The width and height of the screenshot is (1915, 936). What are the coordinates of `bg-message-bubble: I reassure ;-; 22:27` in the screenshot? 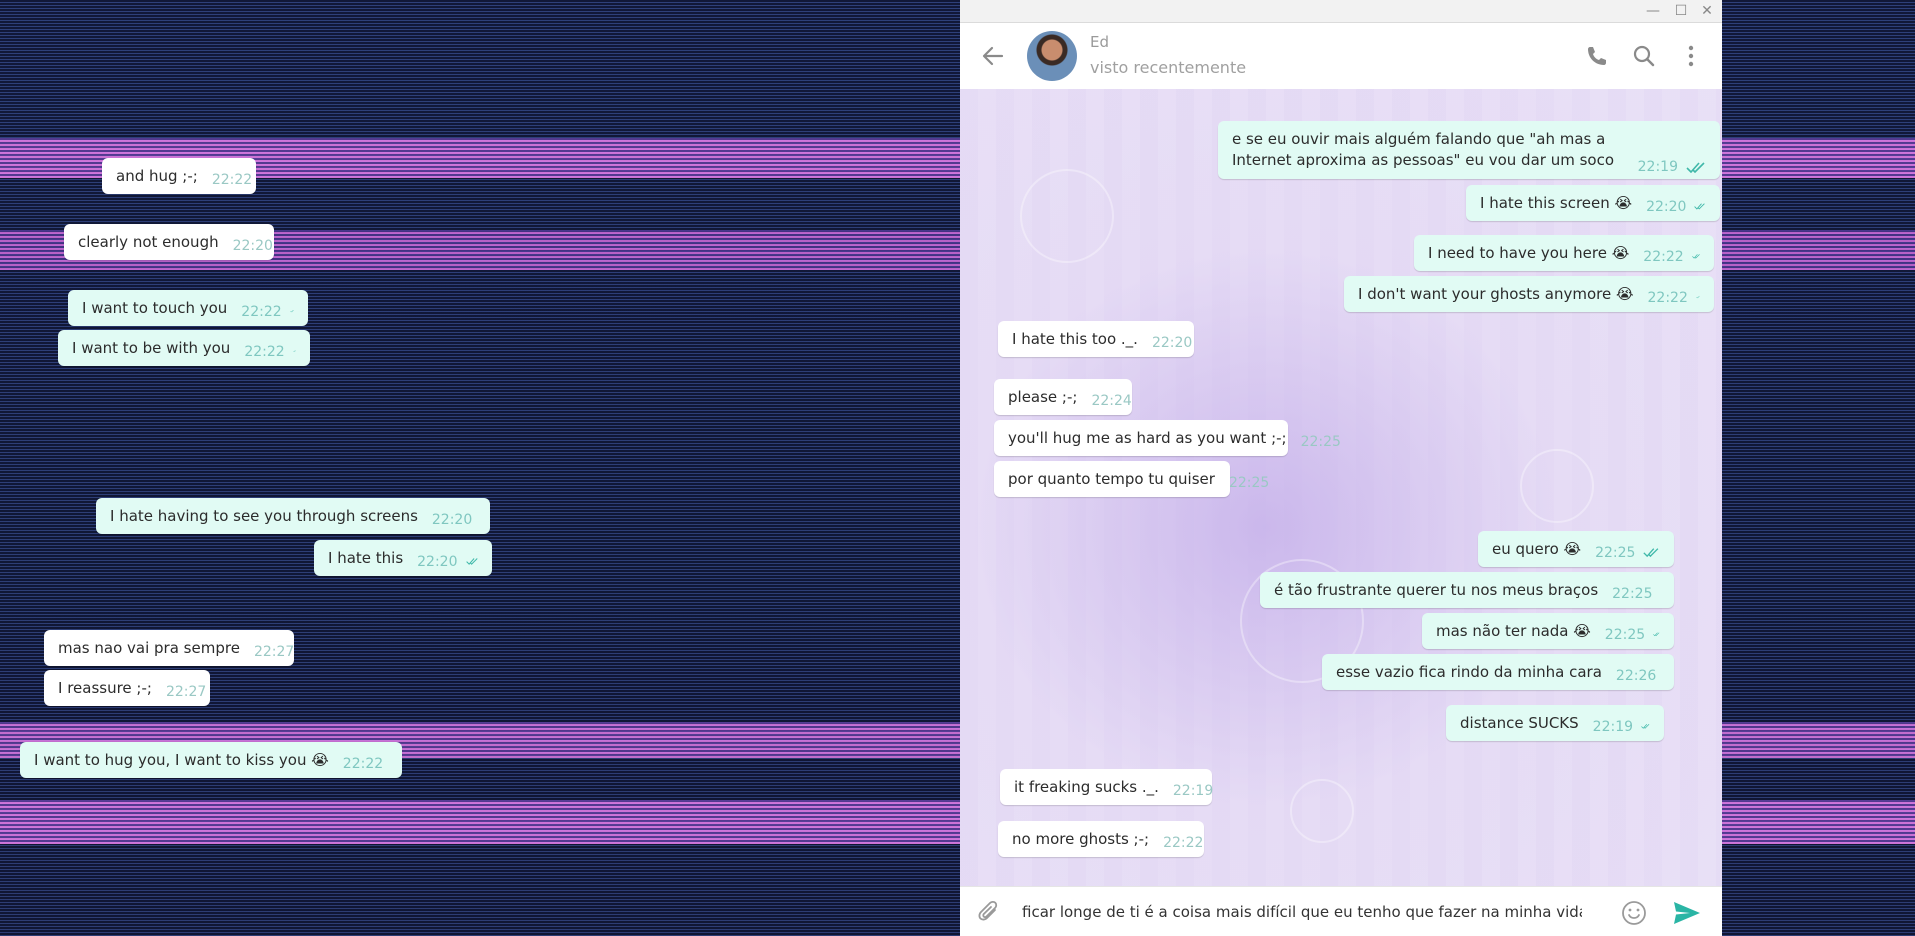 It's located at (127, 688).